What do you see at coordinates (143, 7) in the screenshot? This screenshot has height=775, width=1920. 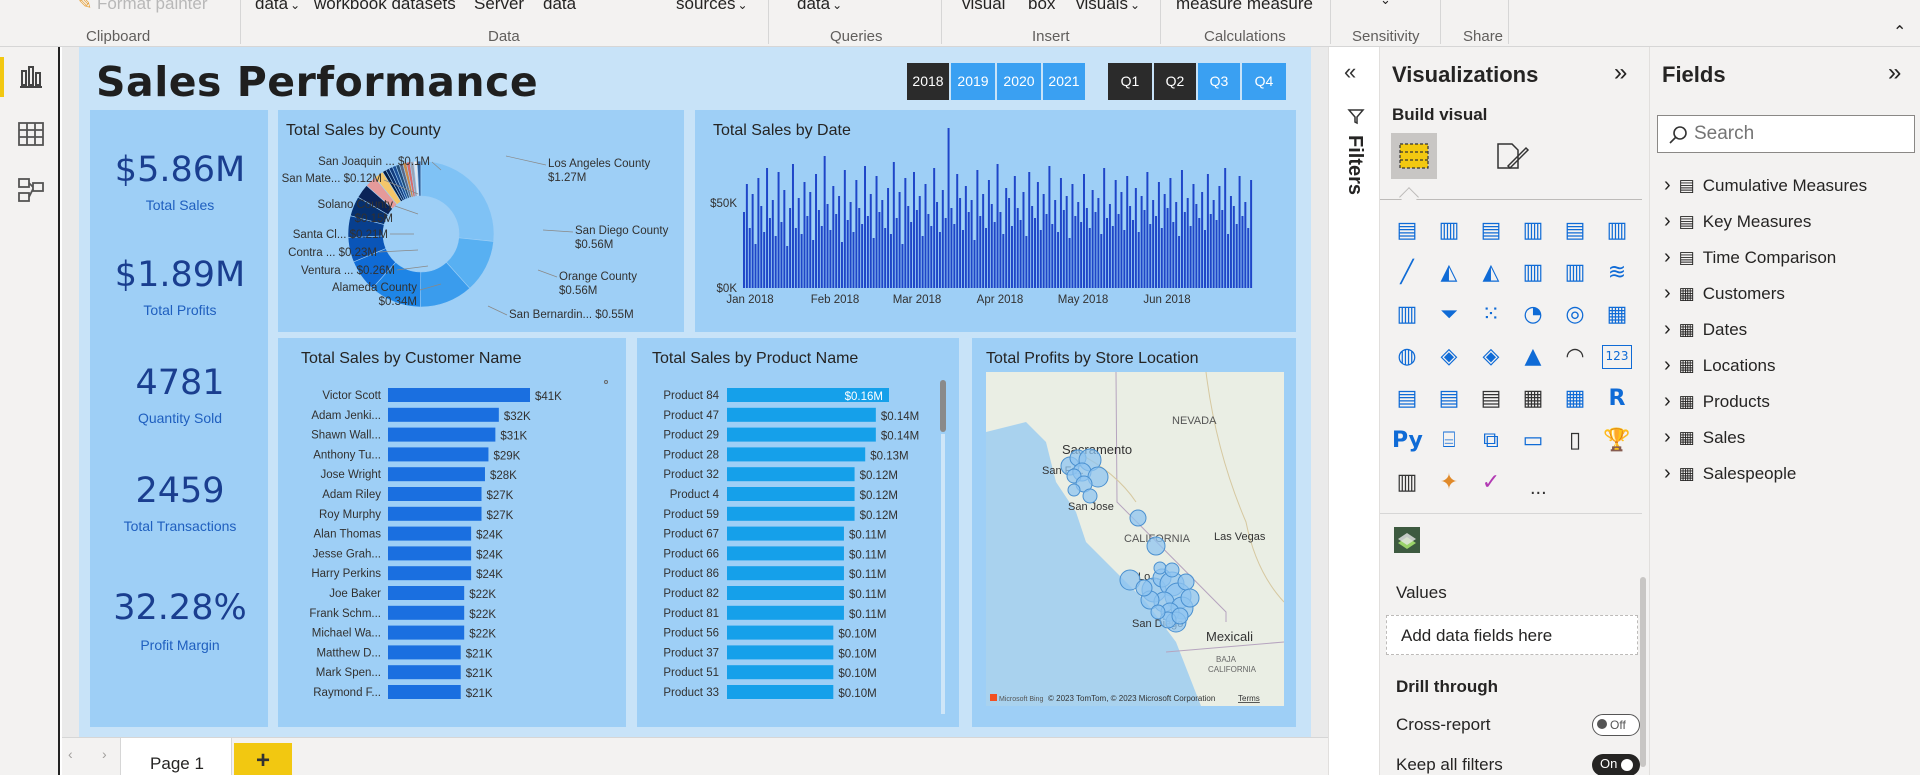 I see `format-painter-button: ✎ Format painter` at bounding box center [143, 7].